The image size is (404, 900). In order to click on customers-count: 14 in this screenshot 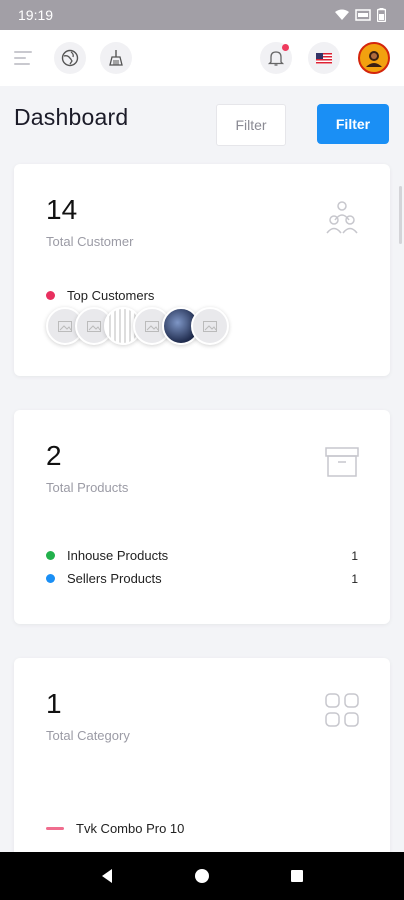, I will do `click(62, 209)`.